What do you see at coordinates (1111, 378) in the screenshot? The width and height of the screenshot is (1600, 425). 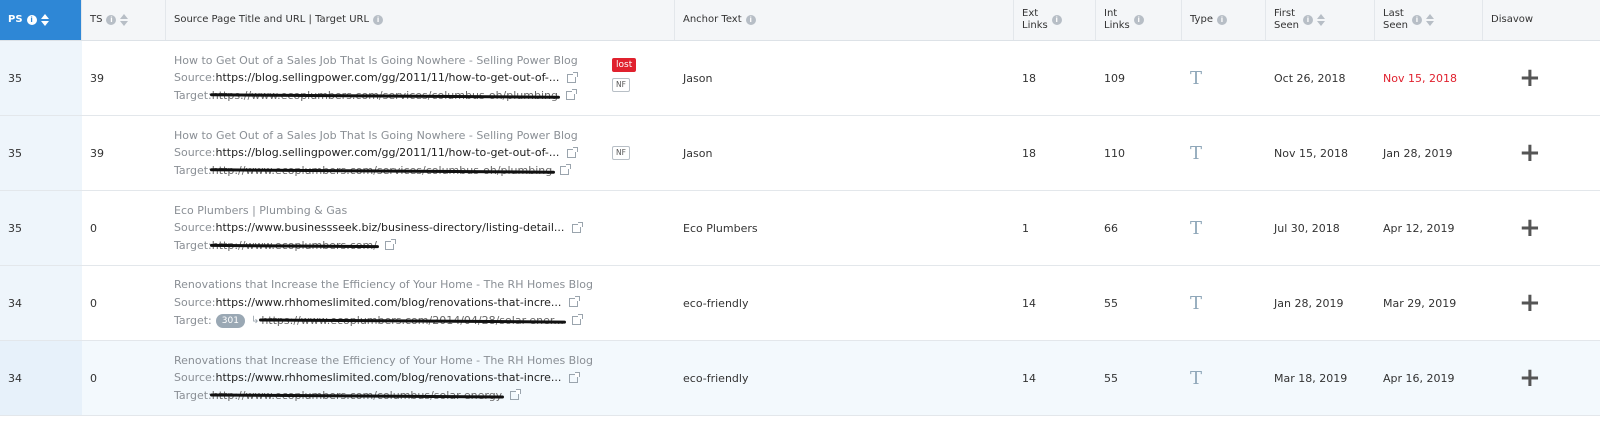 I see `int-links-value: 55` at bounding box center [1111, 378].